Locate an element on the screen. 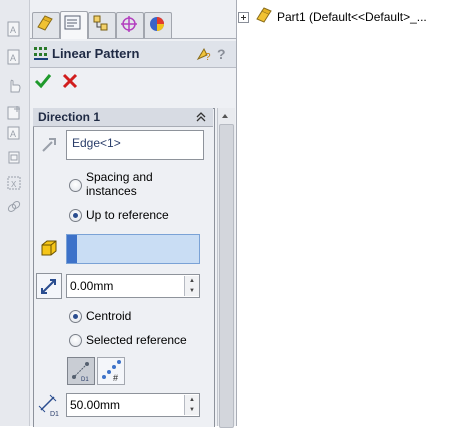 The height and width of the screenshot is (428, 450). configuration-icon is located at coordinates (100, 23).